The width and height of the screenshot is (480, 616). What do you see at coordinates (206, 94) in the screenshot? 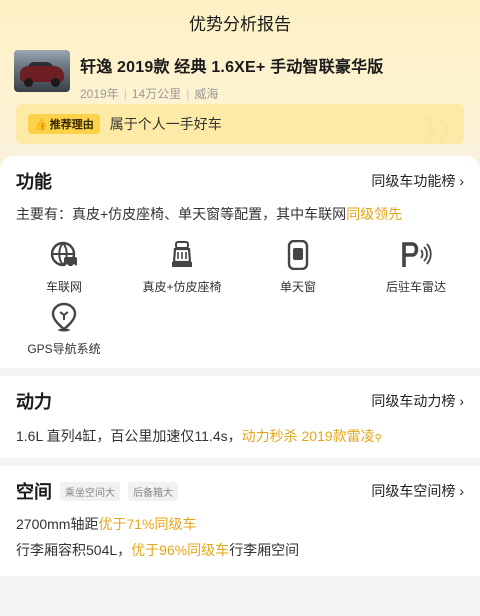
I see `car-city: 威海` at bounding box center [206, 94].